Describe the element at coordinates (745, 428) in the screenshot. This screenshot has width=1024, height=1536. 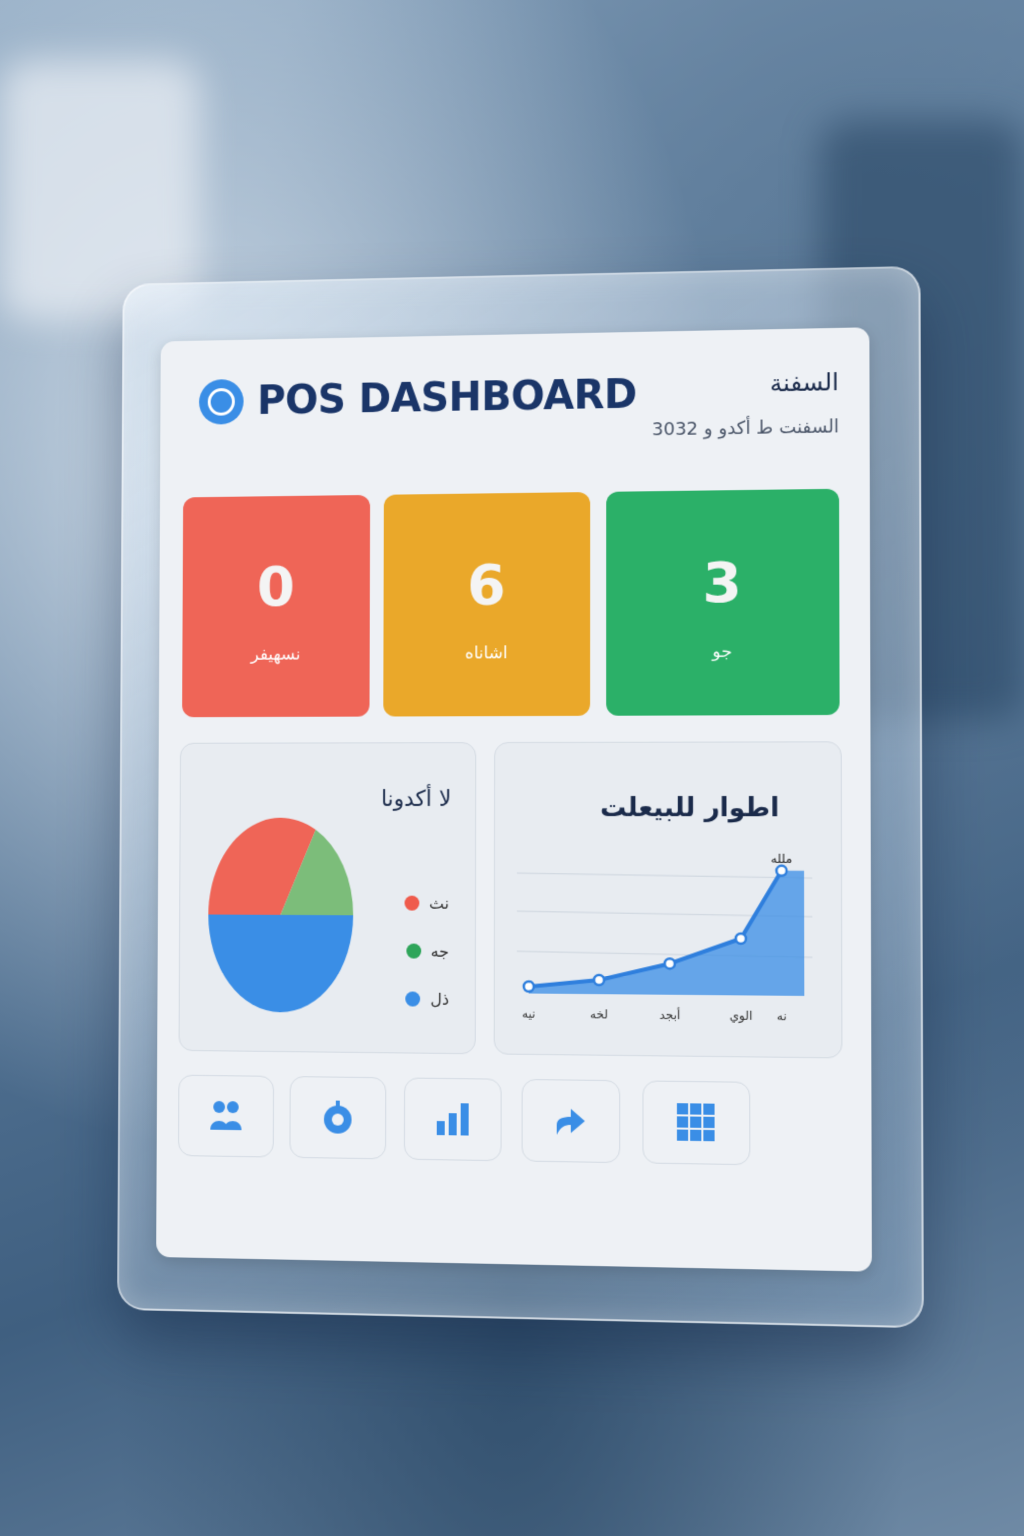
I see `header-subtitle-right: السفنت ط أكدو و 3032` at that location.